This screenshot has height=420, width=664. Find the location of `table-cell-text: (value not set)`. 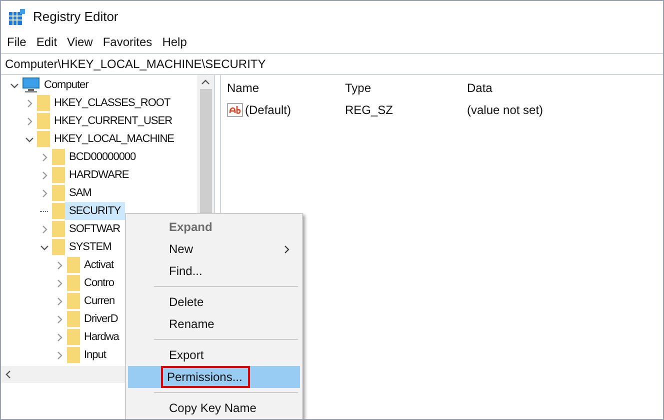

table-cell-text: (value not set) is located at coordinates (505, 110).